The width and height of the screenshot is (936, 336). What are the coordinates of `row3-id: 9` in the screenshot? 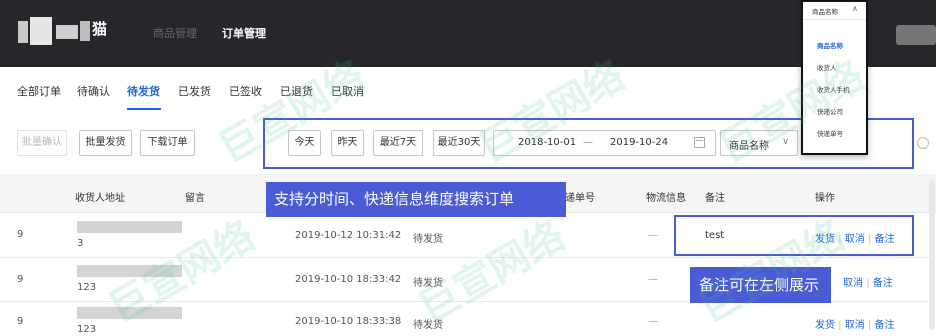 It's located at (20, 321).